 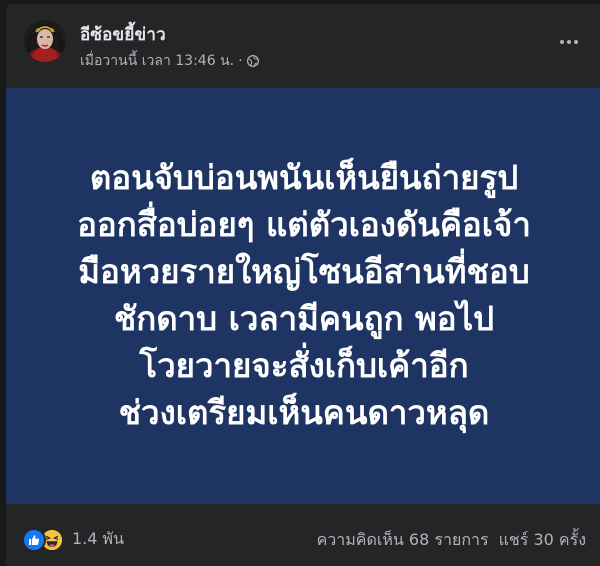 What do you see at coordinates (304, 271) in the screenshot?
I see `post-text-line: มือหวยรายใหญ่โซนอีสานที่ชอบ` at bounding box center [304, 271].